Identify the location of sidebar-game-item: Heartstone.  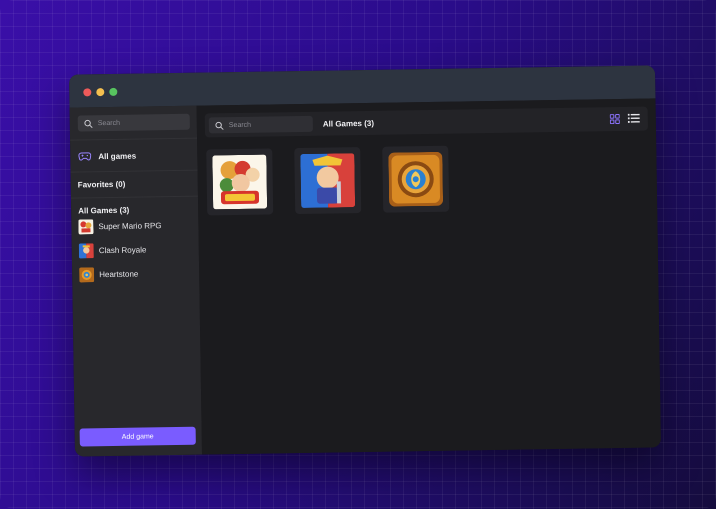
(108, 275).